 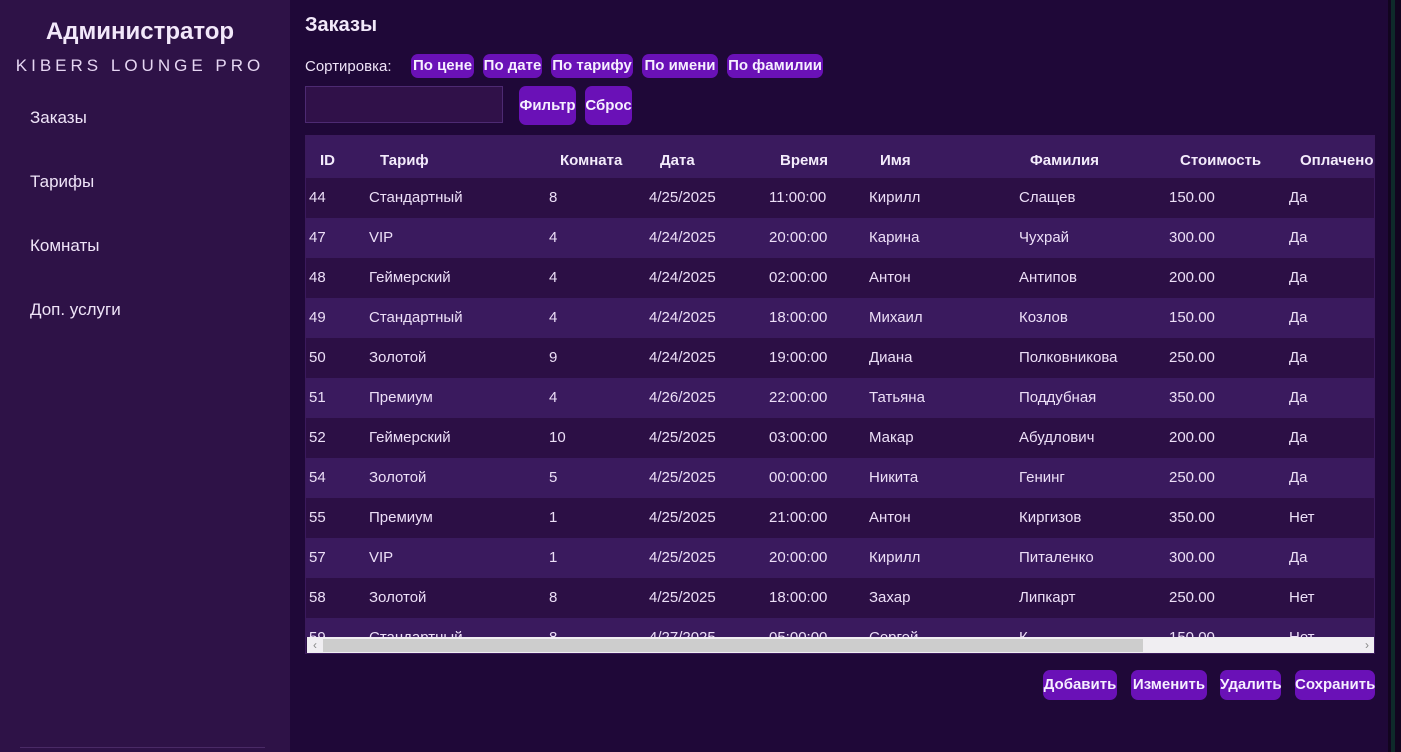 I want to click on column-header-paid: Оплачено, so click(x=1337, y=160).